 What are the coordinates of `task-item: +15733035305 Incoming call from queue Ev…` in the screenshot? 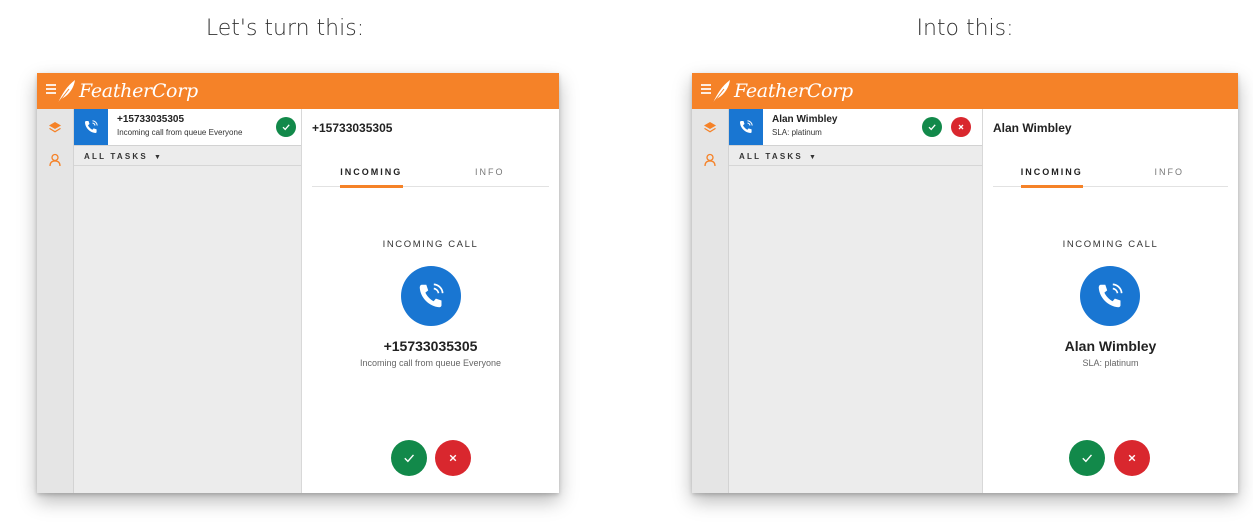 It's located at (200, 127).